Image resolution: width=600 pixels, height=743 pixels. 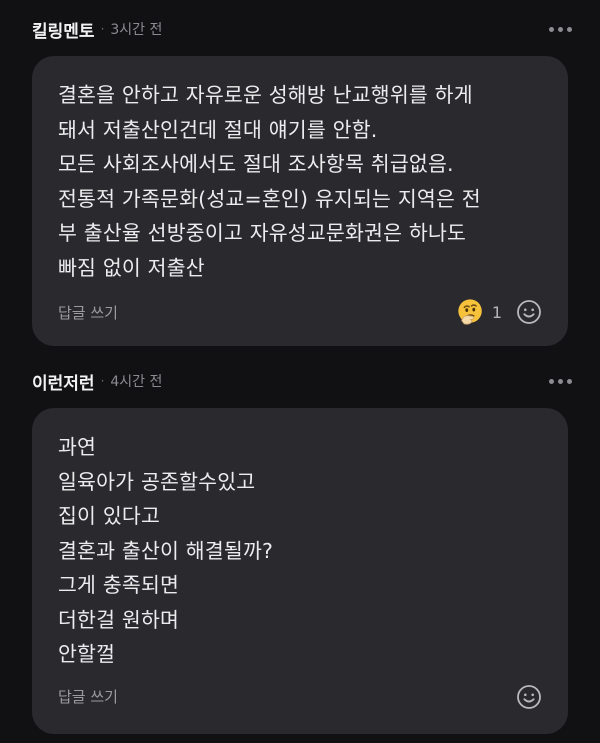 What do you see at coordinates (300, 697) in the screenshot?
I see `comment-footer: 답글 쓰기` at bounding box center [300, 697].